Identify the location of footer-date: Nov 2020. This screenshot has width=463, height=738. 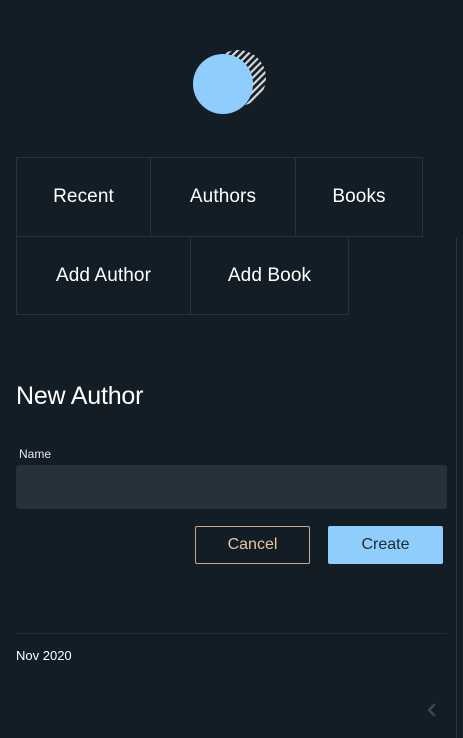
(44, 655).